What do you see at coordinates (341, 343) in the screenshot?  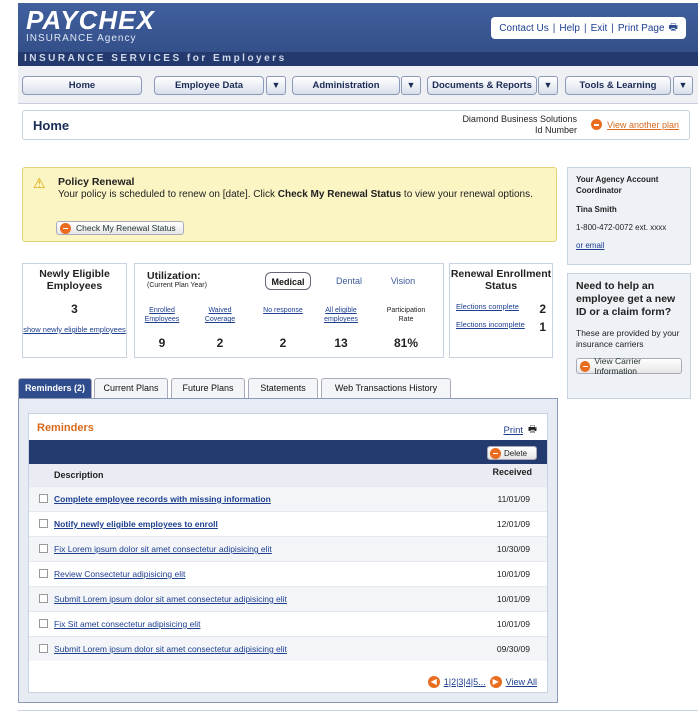 I see `all-eligible-value: 13` at bounding box center [341, 343].